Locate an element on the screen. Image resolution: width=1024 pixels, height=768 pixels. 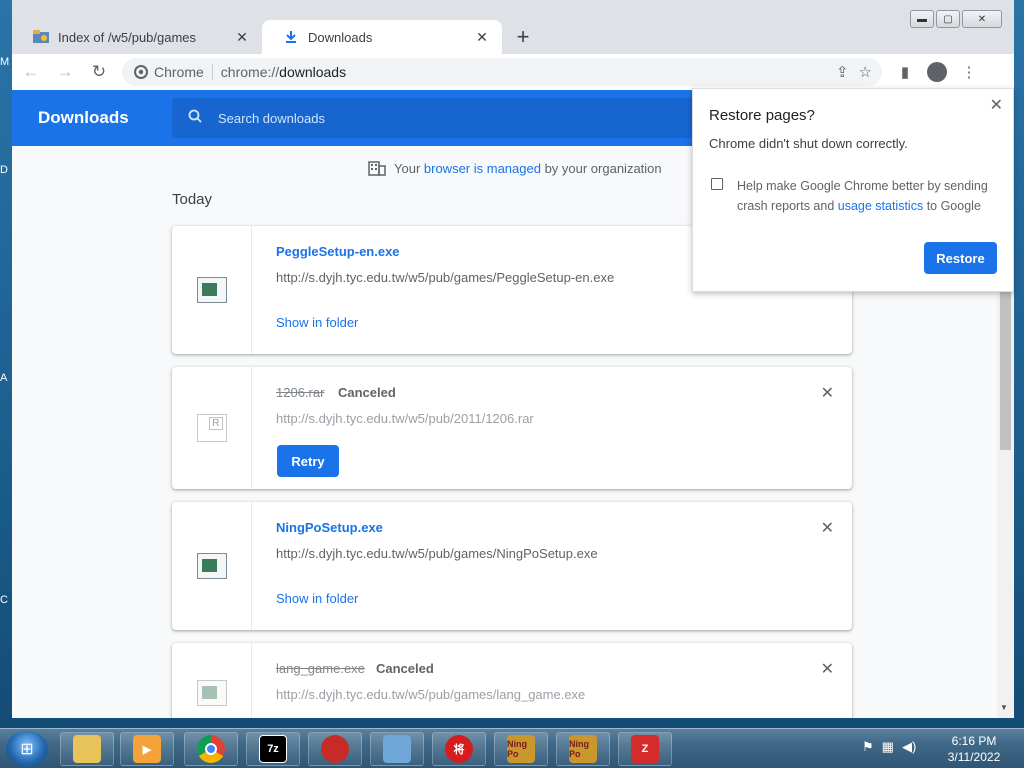
window-controls: ▬ ▢ ✕ is located at coordinates (956, 19).